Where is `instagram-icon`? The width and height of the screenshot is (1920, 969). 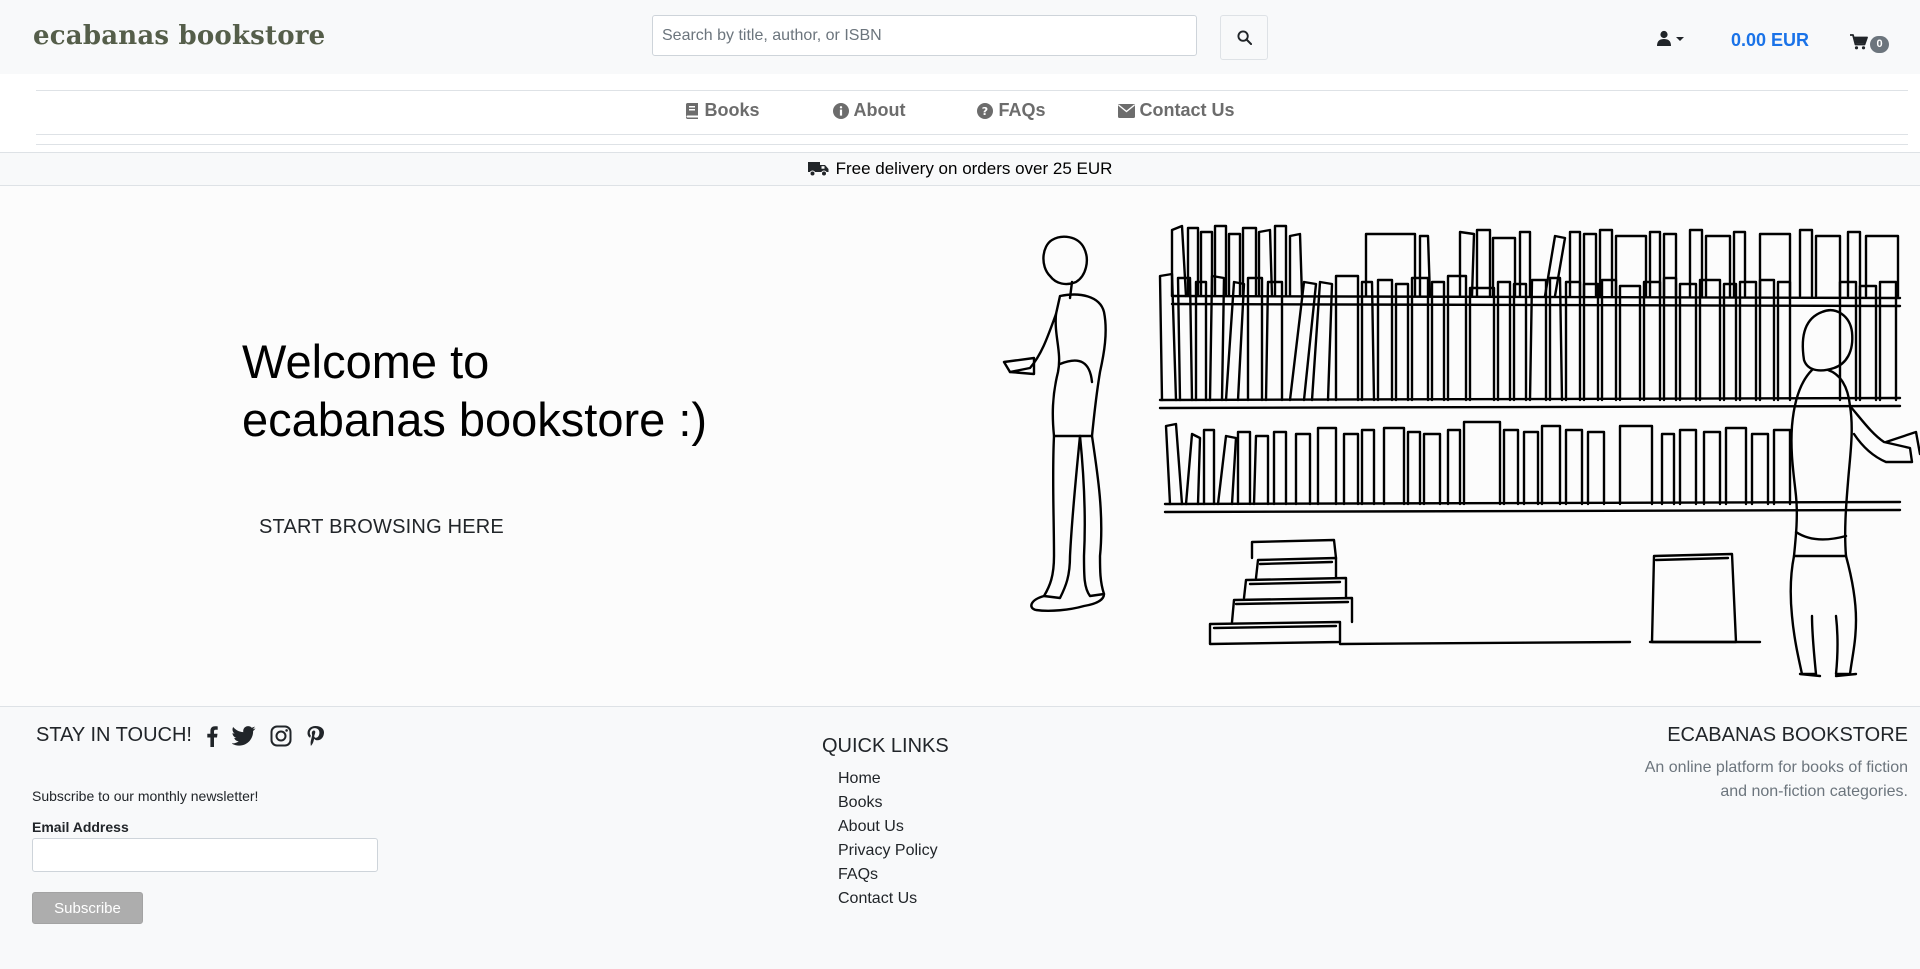
instagram-icon is located at coordinates (281, 735).